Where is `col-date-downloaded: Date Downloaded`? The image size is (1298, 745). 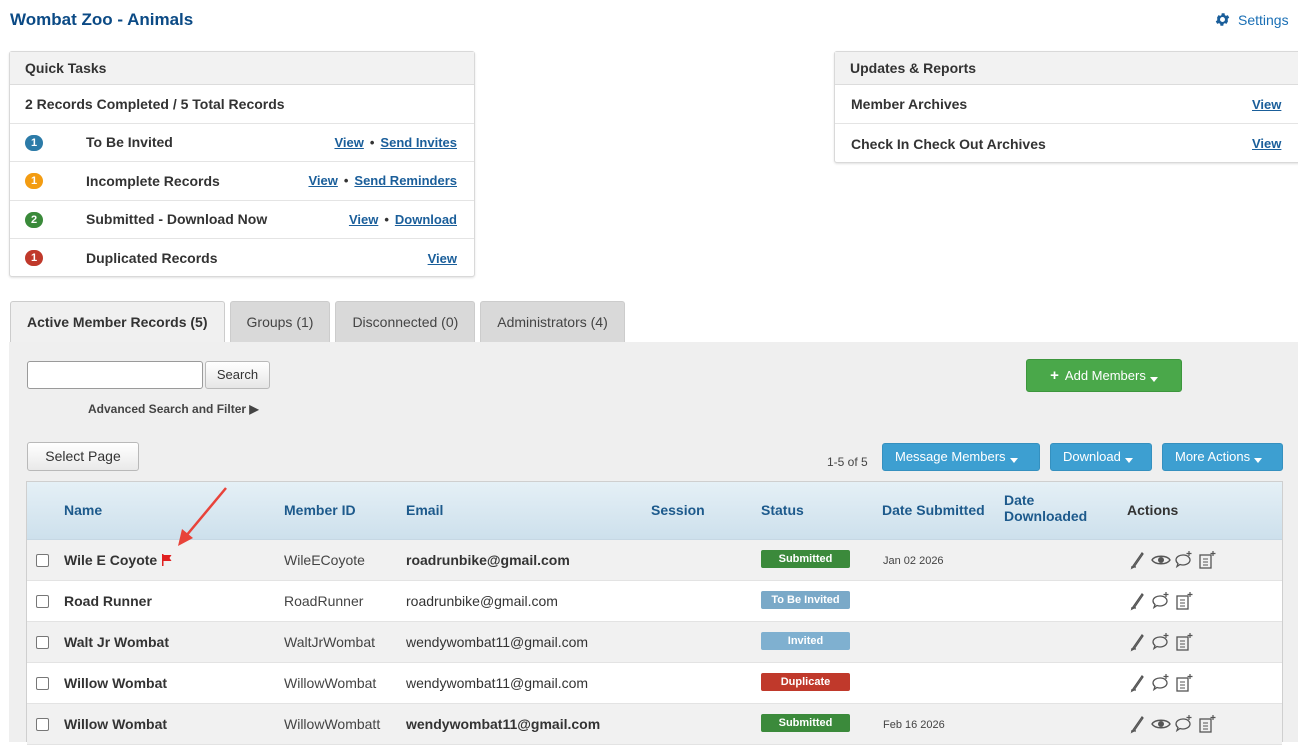
col-date-downloaded: Date Downloaded is located at coordinates (1045, 508).